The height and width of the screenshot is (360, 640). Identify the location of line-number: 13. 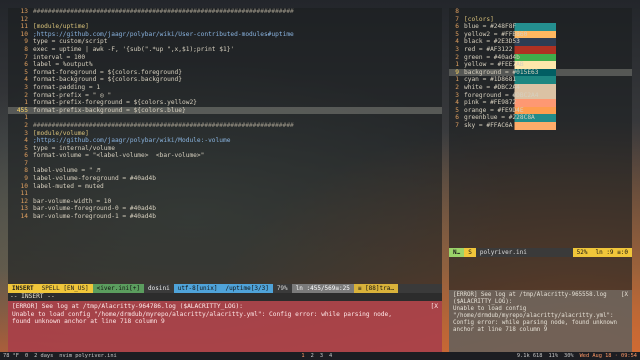
(24, 209).